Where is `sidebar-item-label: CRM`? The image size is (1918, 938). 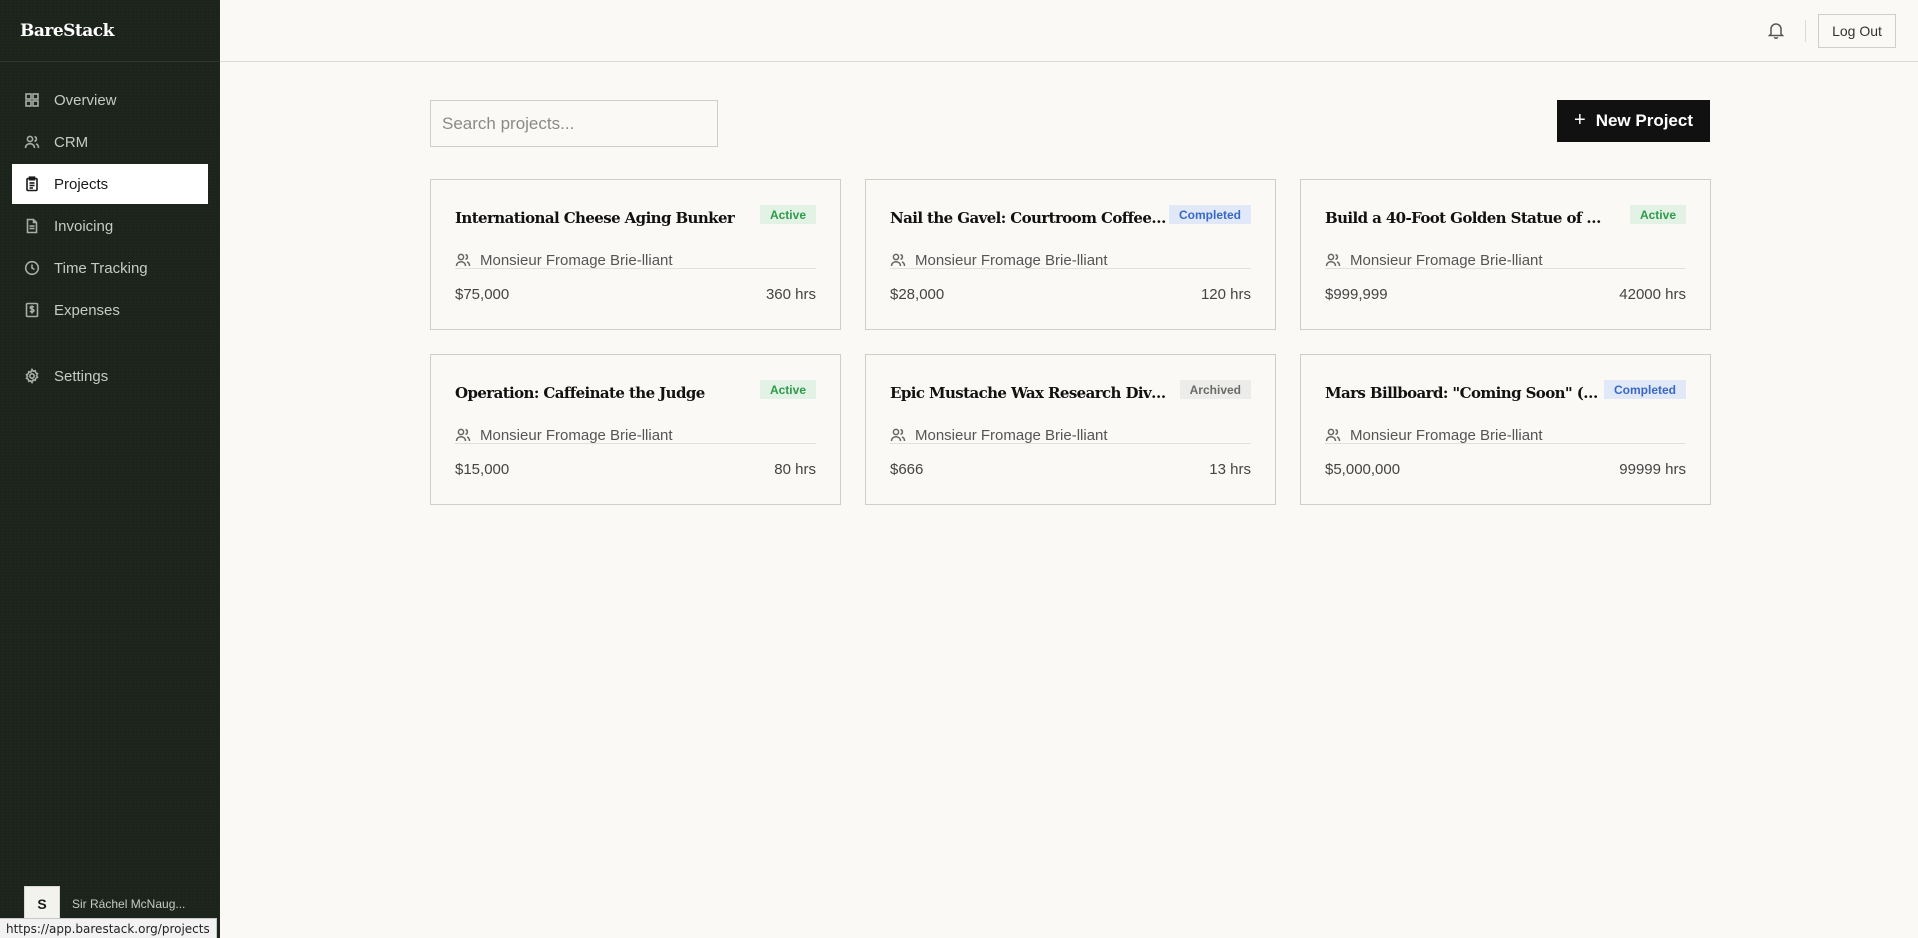 sidebar-item-label: CRM is located at coordinates (71, 142).